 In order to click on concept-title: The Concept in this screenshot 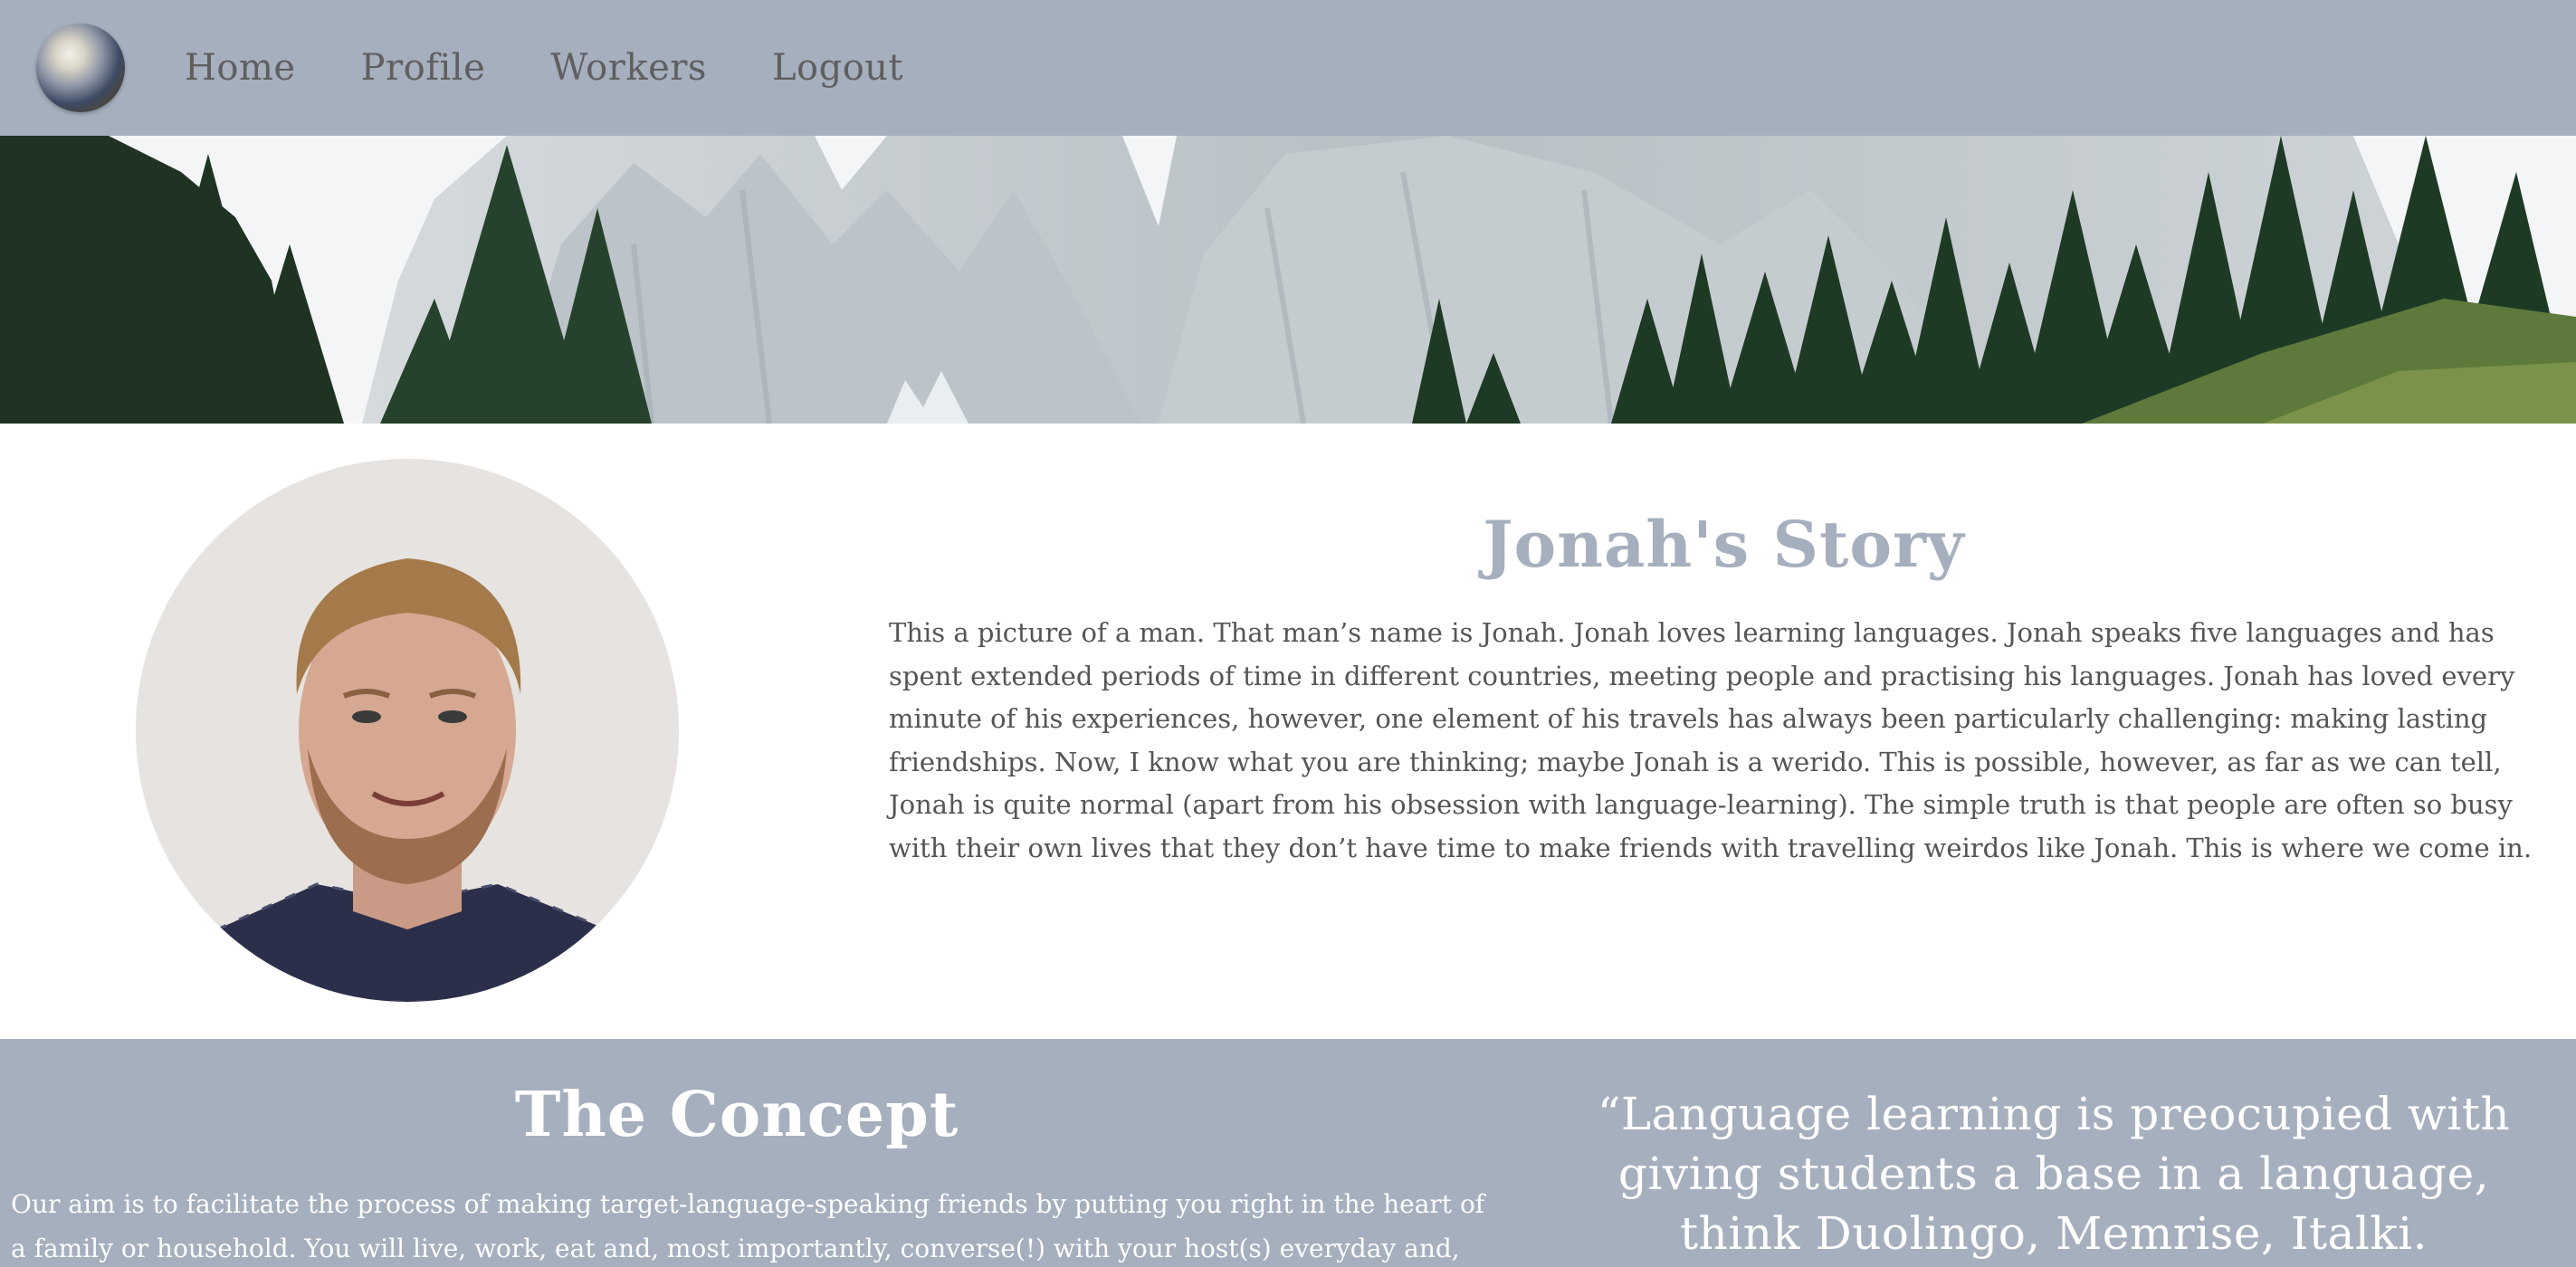, I will do `click(737, 1115)`.